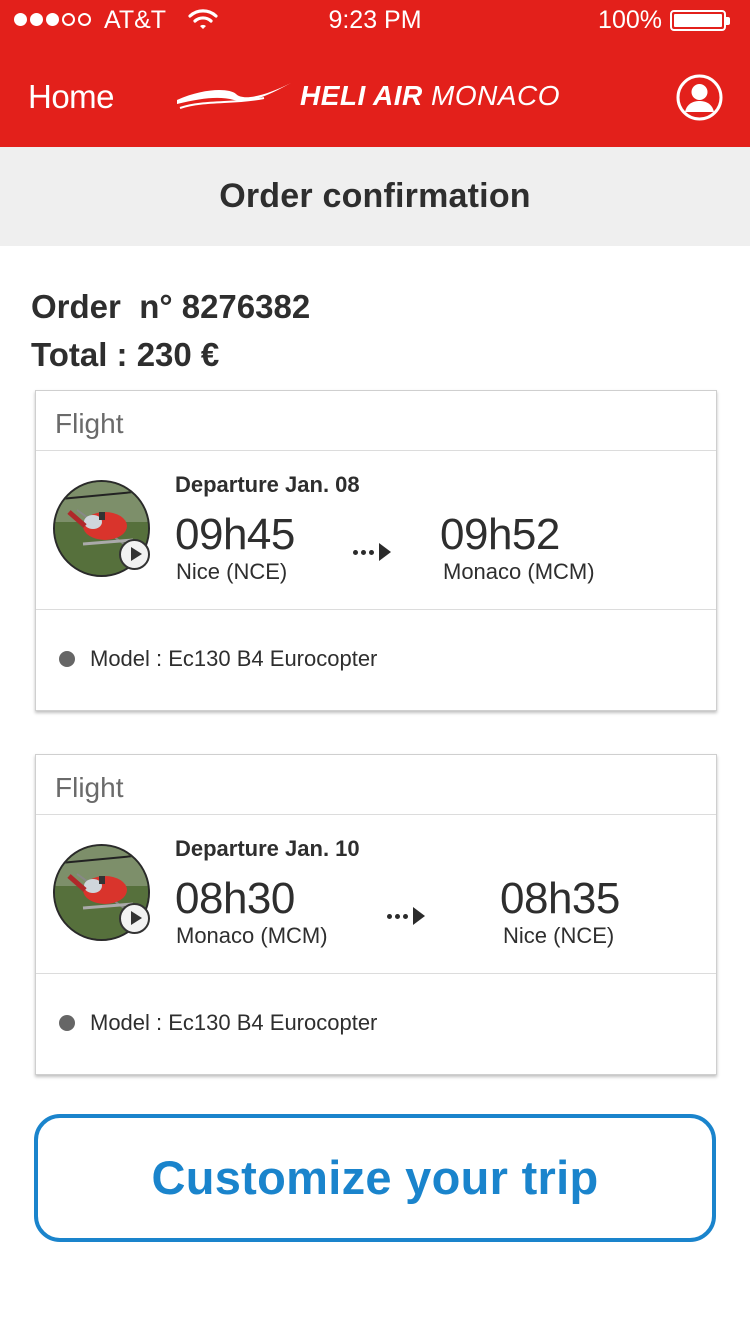 Image resolution: width=750 pixels, height=1334 pixels. What do you see at coordinates (267, 484) in the screenshot?
I see `departure-date: Departure Jan. 08` at bounding box center [267, 484].